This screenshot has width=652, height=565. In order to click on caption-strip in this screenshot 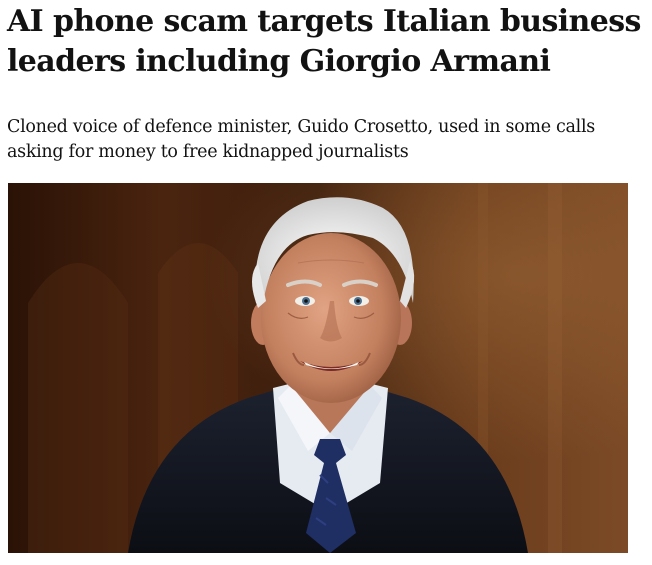, I will do `click(318, 561)`.